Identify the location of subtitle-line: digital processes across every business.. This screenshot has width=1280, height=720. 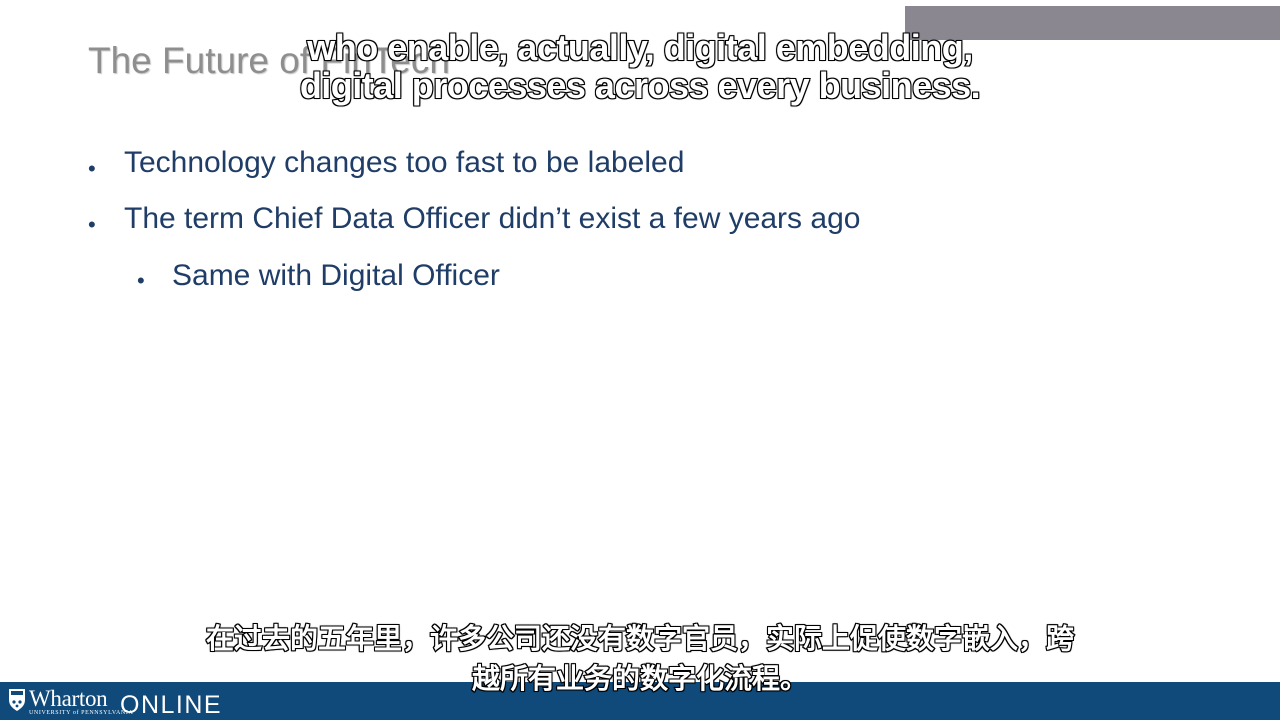
(640, 85).